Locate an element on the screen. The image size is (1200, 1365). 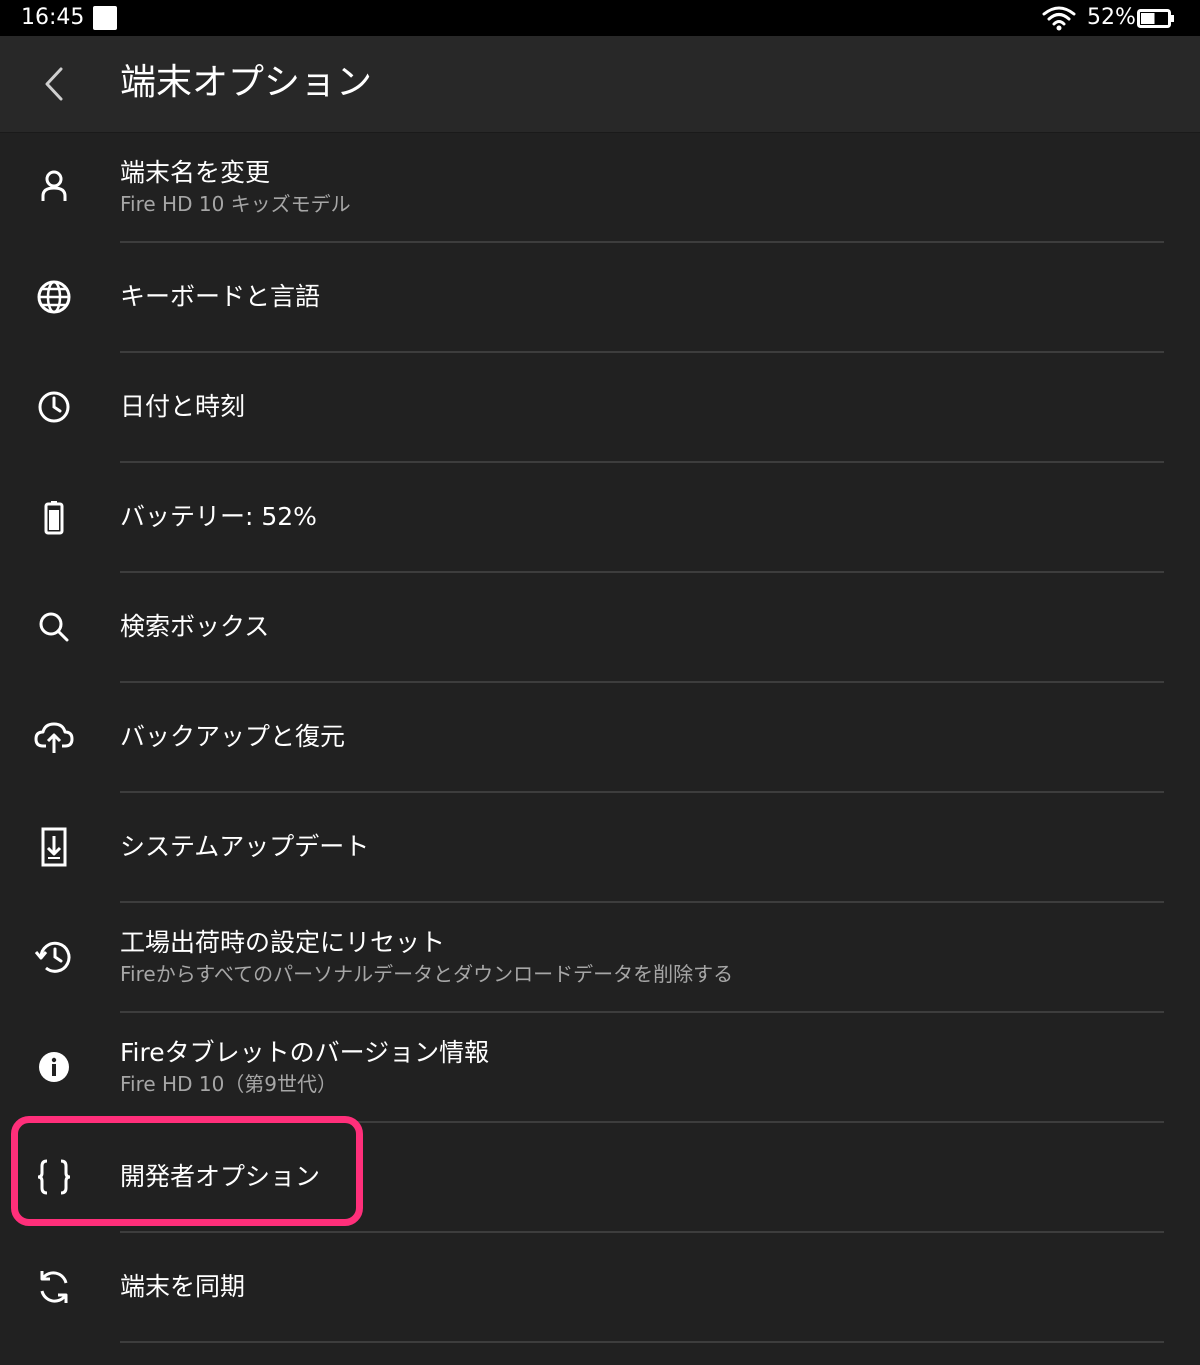
setting-sync-device: 端末を同期 is located at coordinates (600, 1288).